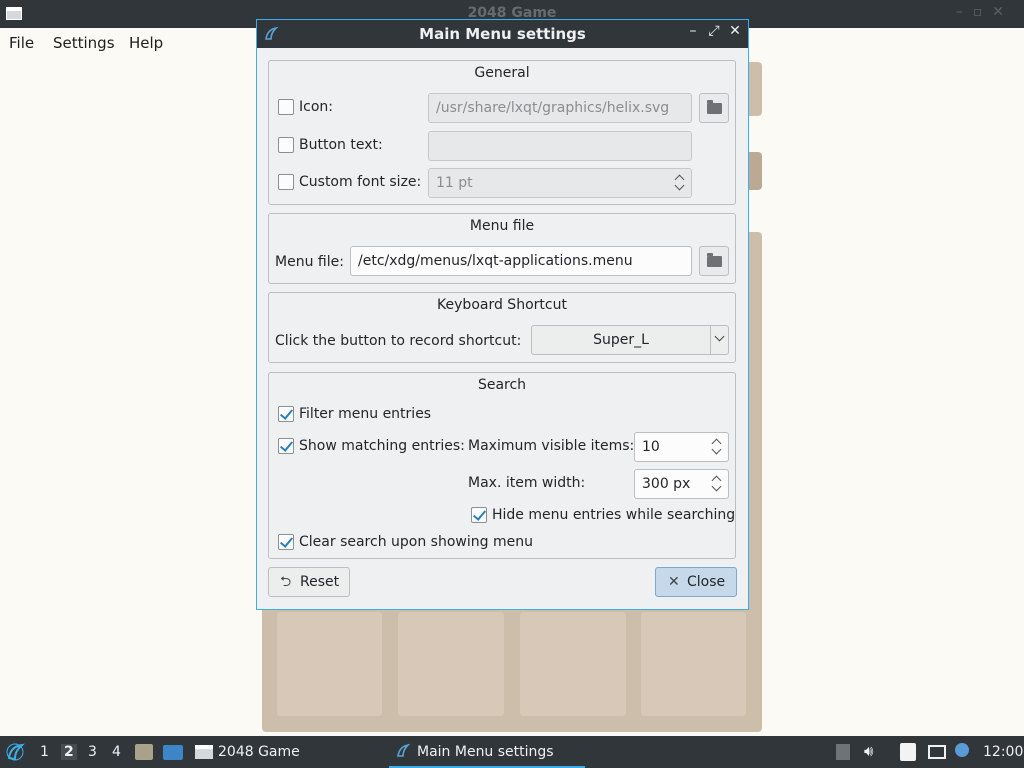 This screenshot has width=1024, height=768. What do you see at coordinates (15, 754) in the screenshot?
I see `lxqt-start-menu-icon` at bounding box center [15, 754].